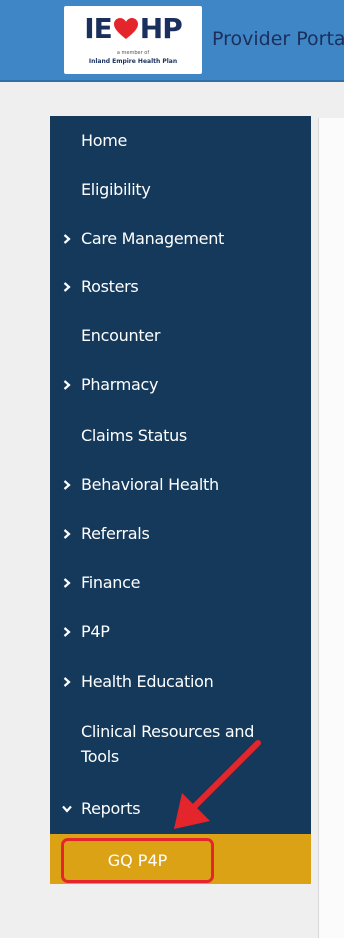 This screenshot has height=938, width=344. Describe the element at coordinates (120, 384) in the screenshot. I see `sidebar-item-label: Pharmacy` at that location.